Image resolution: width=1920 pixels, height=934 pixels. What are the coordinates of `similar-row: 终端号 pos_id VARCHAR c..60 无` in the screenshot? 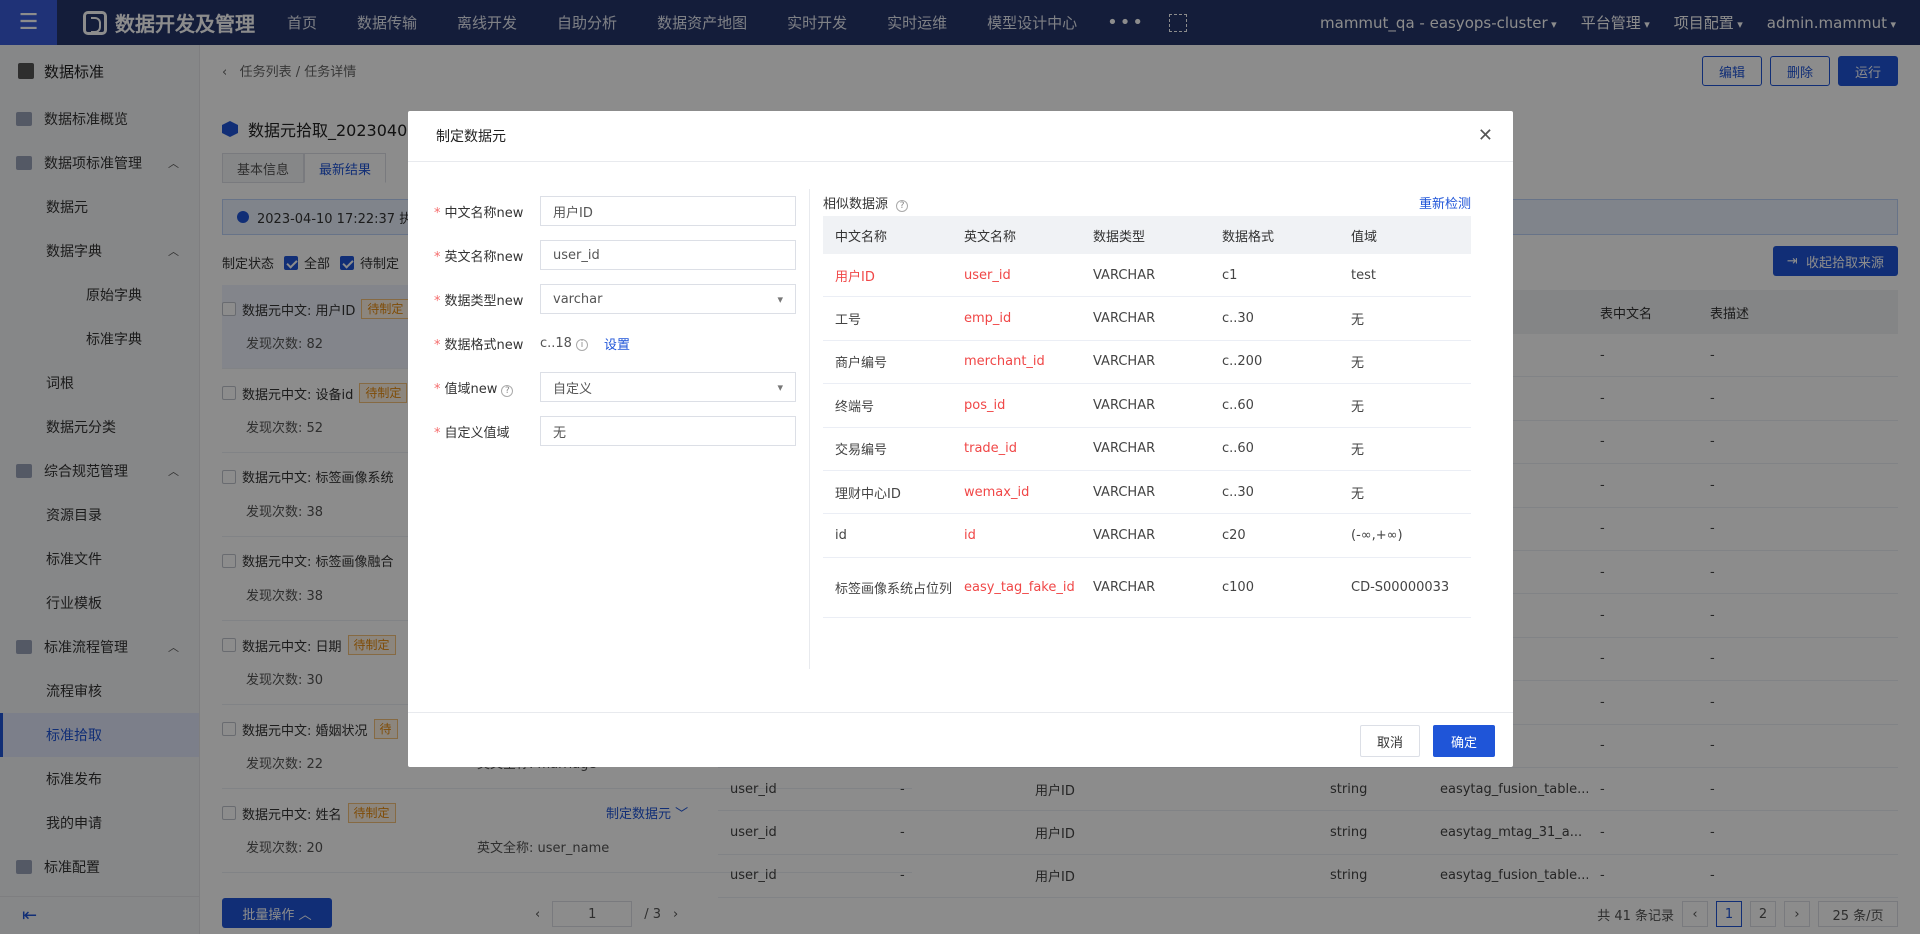 It's located at (1147, 406).